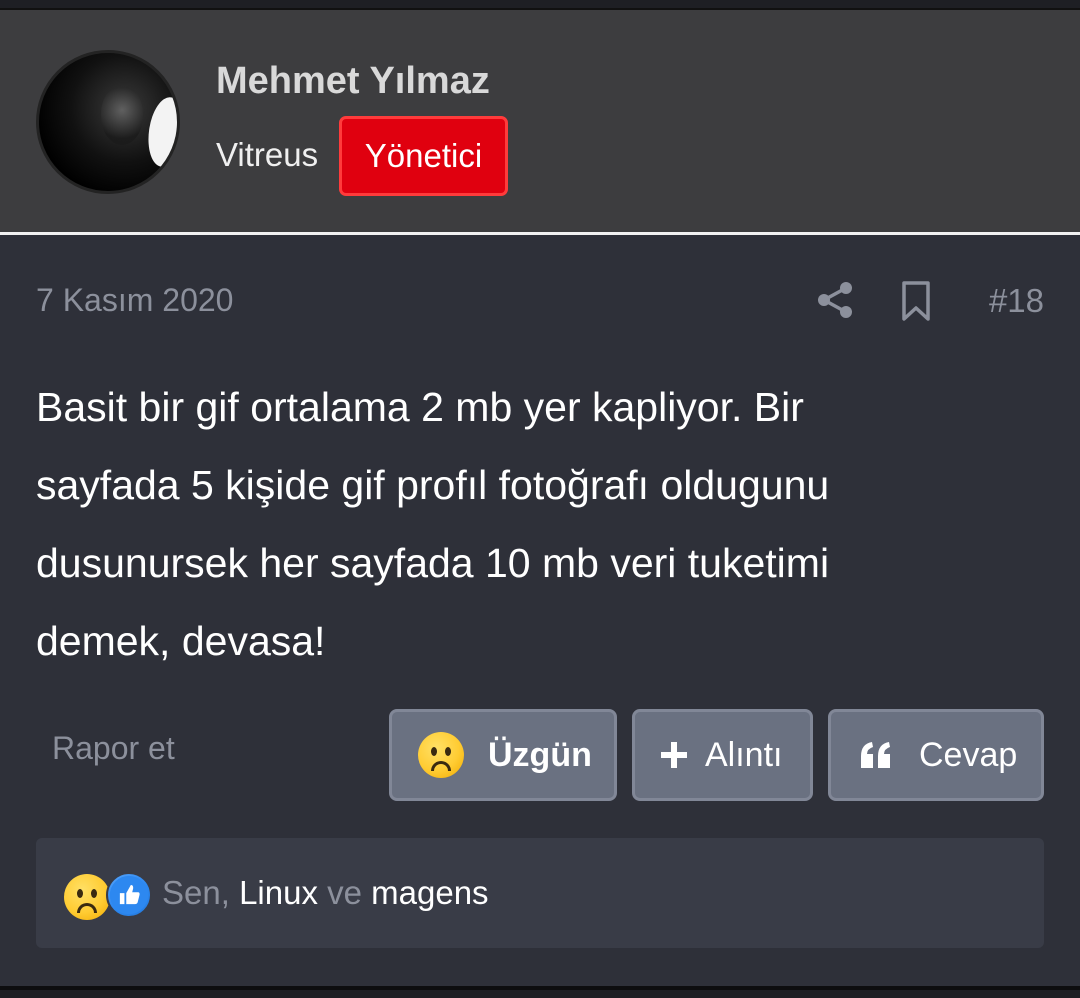 Image resolution: width=1080 pixels, height=998 pixels. I want to click on reply-button: Cevap, so click(936, 755).